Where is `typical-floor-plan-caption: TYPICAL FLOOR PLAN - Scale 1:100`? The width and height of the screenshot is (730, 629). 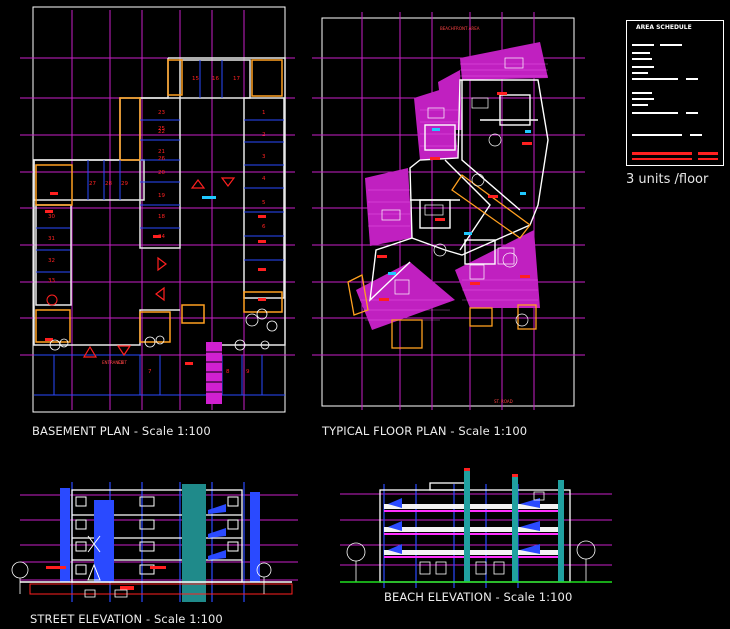
typical-floor-plan-caption: TYPICAL FLOOR PLAN - Scale 1:100 is located at coordinates (425, 431).